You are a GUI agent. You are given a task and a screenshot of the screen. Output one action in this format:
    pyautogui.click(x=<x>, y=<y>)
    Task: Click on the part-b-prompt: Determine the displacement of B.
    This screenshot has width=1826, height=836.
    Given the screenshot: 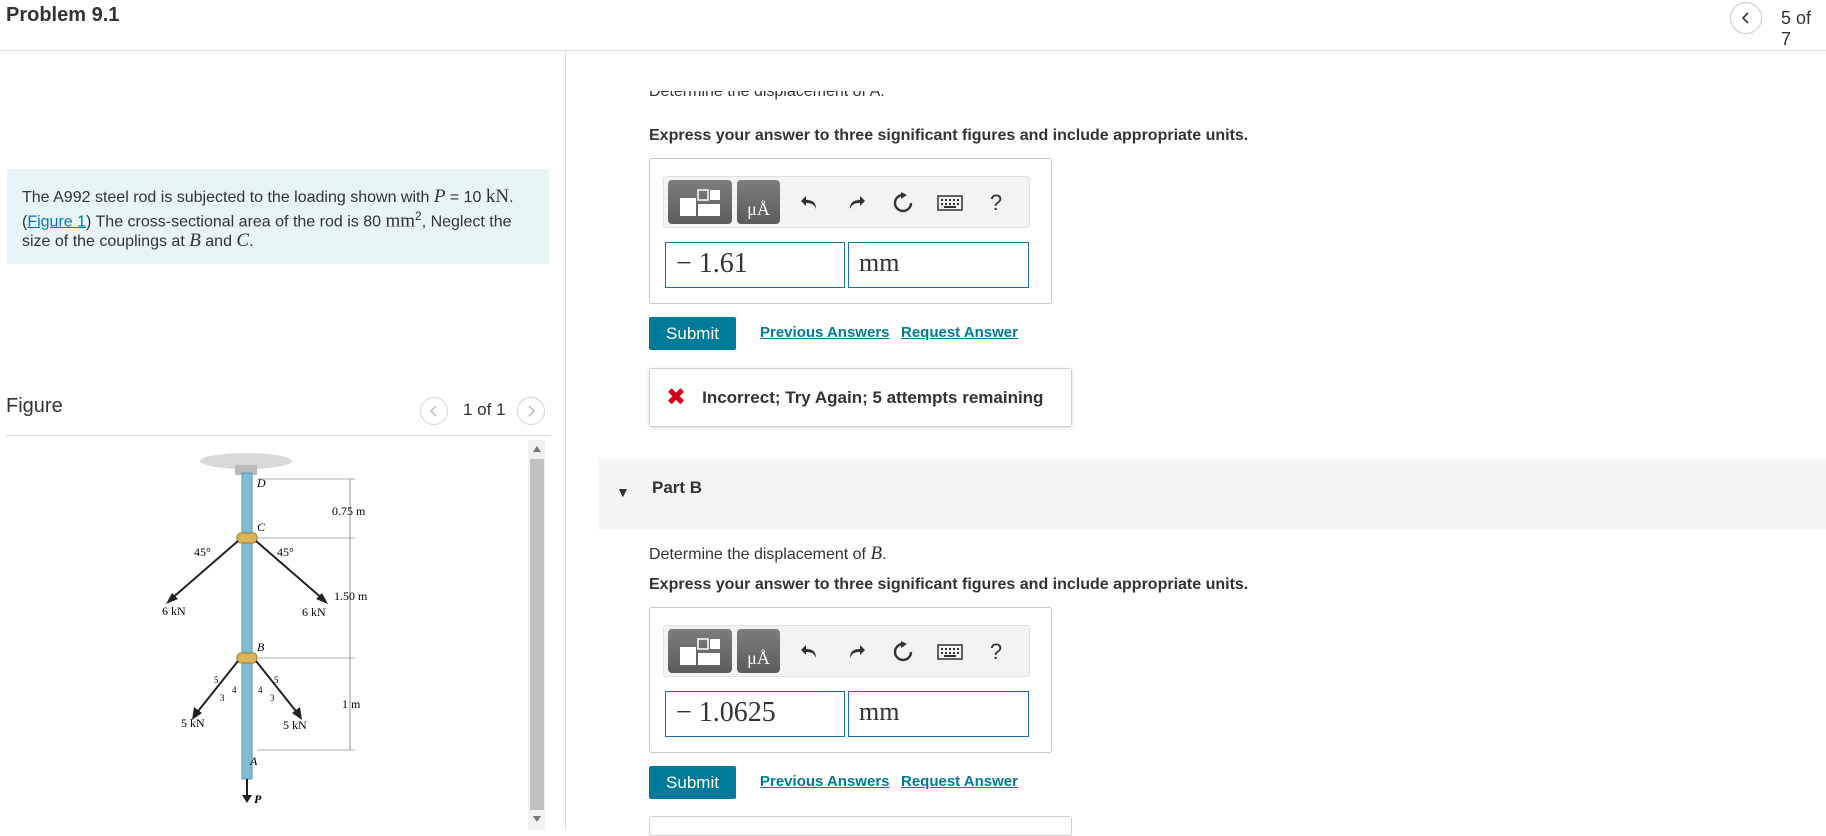 What is the action you would take?
    pyautogui.click(x=768, y=554)
    